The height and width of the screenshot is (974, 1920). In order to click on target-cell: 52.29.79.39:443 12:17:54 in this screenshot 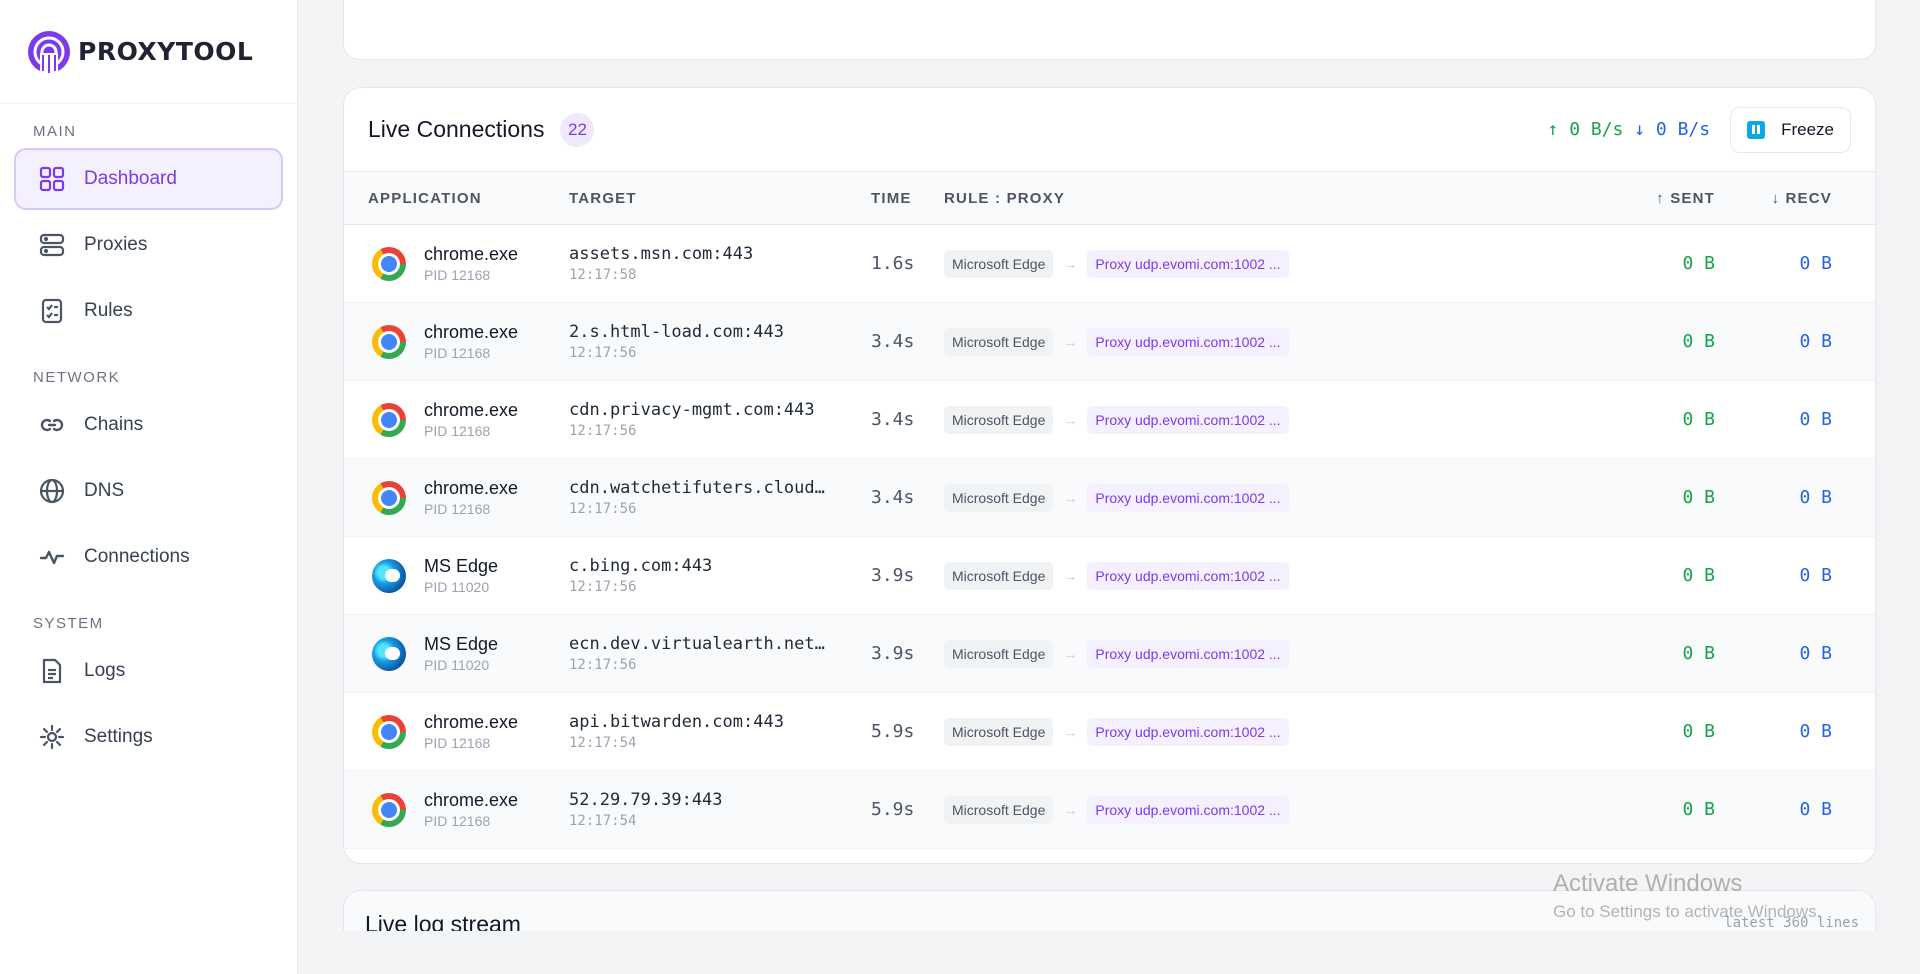, I will do `click(720, 810)`.